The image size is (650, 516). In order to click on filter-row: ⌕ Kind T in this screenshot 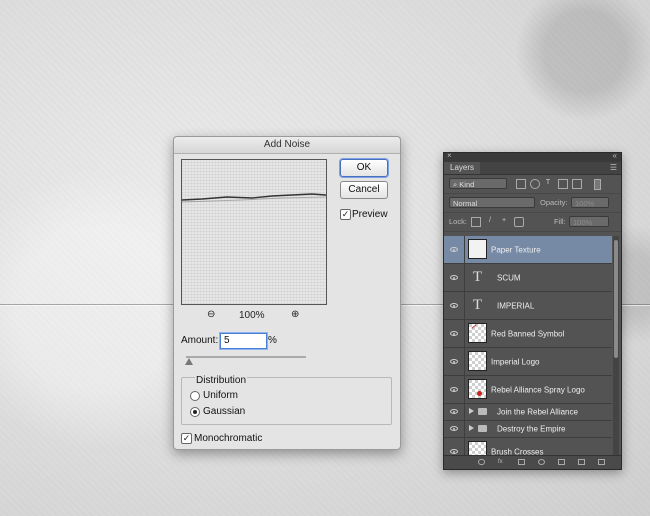, I will do `click(532, 184)`.